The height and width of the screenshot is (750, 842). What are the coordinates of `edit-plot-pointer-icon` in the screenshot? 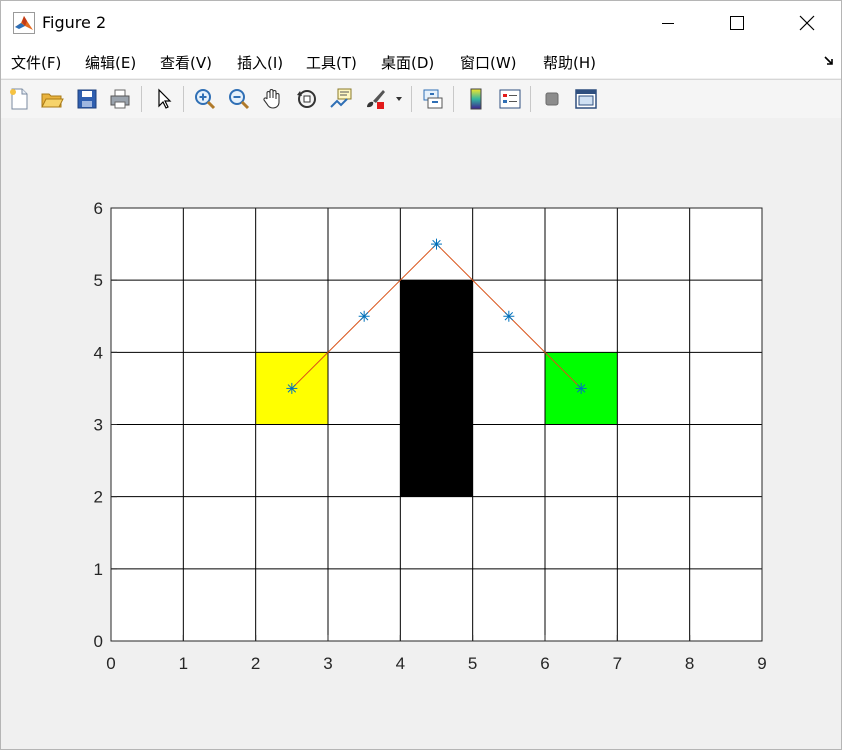 It's located at (165, 98).